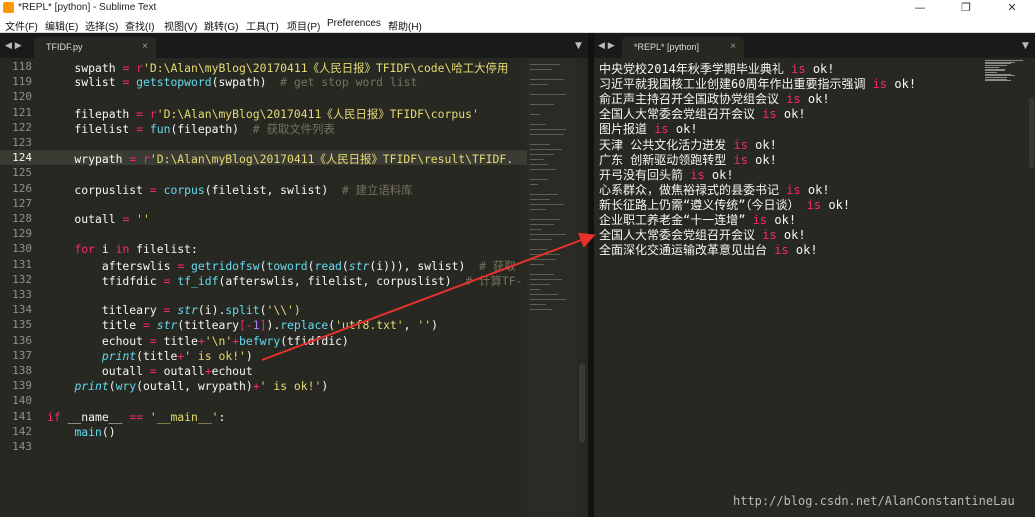 The height and width of the screenshot is (517, 1035). Describe the element at coordinates (814, 45) in the screenshot. I see `repl-tabbar: ◀ ▶ *REPL* [python] × ▼` at that location.